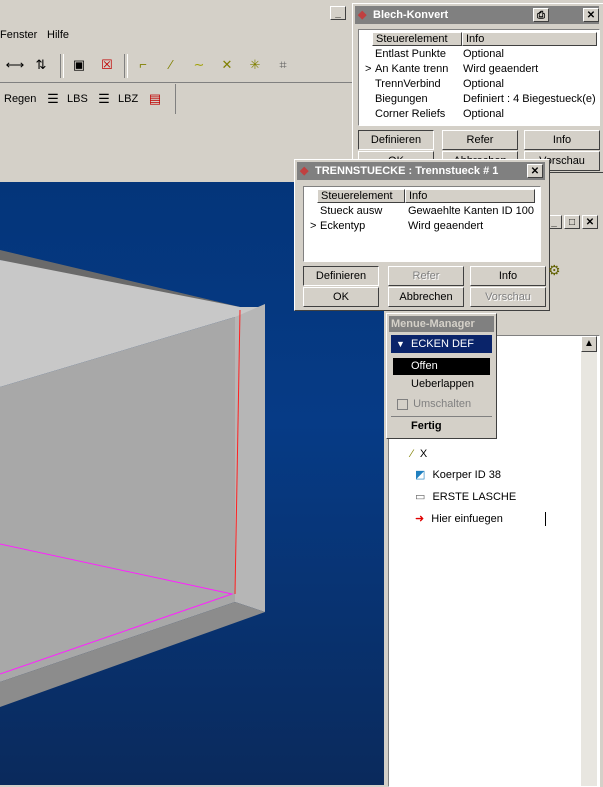  Describe the element at coordinates (58, 35) in the screenshot. I see `menu-hilfe: Hilfe` at that location.